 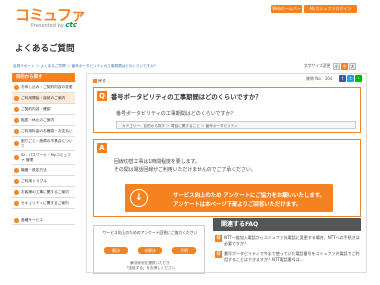 What do you see at coordinates (43, 77) in the screenshot?
I see `sidebar-heading: 目的から探す` at bounding box center [43, 77].